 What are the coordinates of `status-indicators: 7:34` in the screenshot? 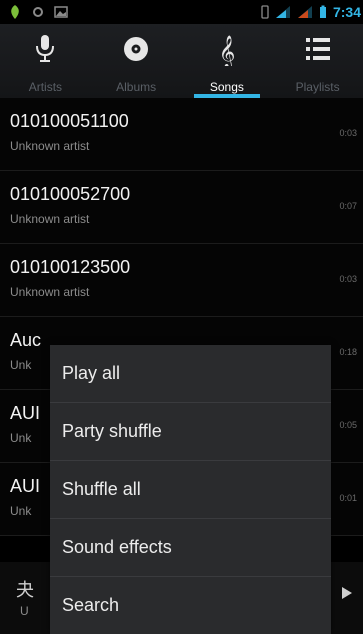 It's located at (311, 12).